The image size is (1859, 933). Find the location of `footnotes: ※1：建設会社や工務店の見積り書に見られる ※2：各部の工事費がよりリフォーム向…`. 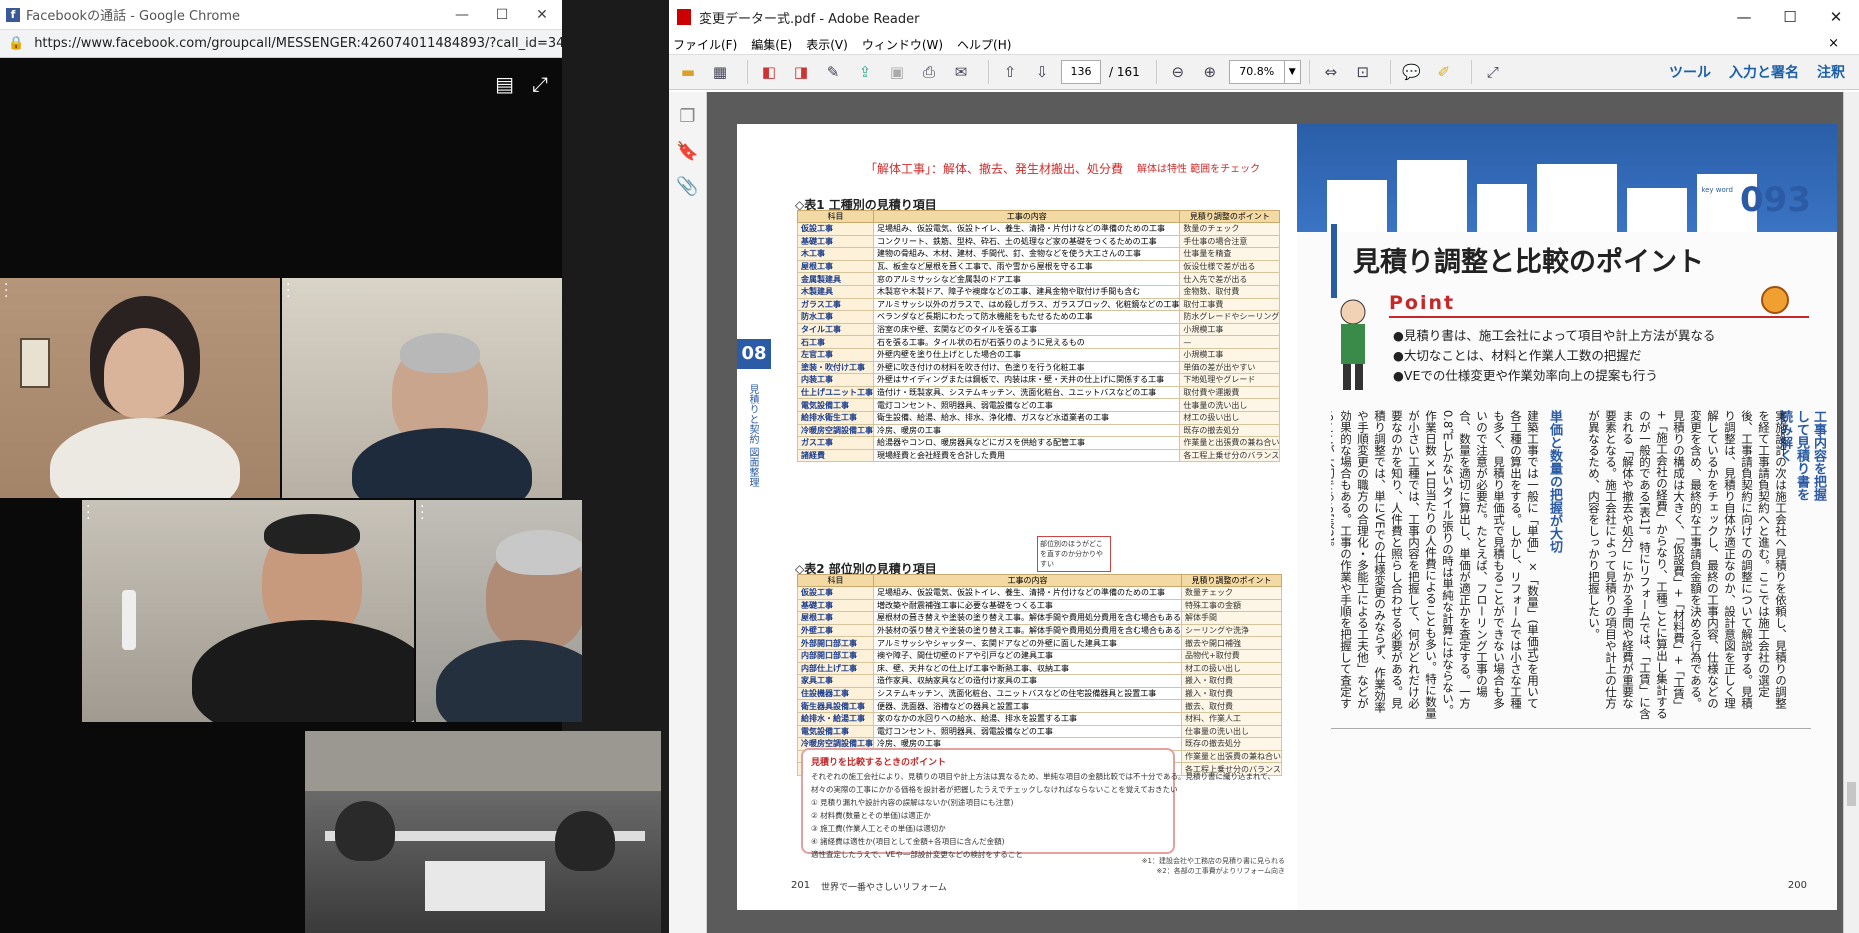

footnotes: ※1：建設会社や工務店の見積り書に見られる ※2：各部の工事費がよりリフォーム向… is located at coordinates (1213, 866).